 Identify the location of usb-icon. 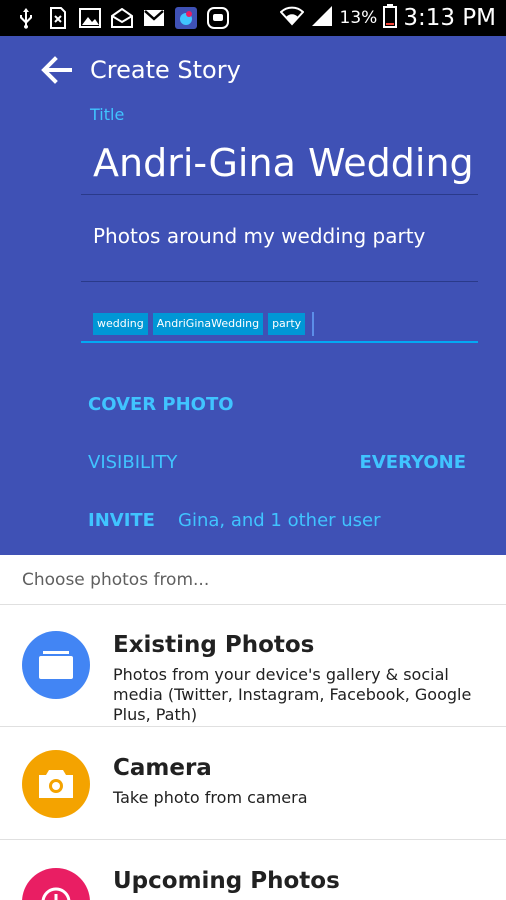
(26, 18).